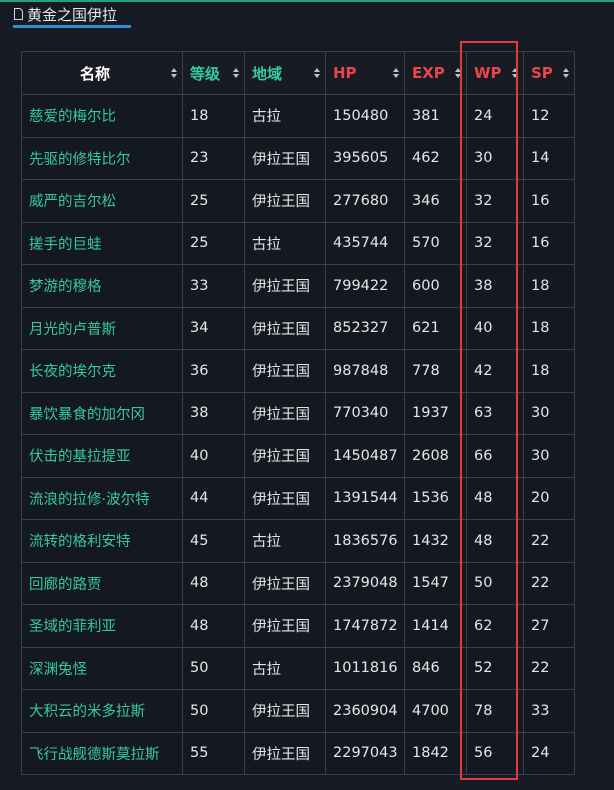  I want to click on cell-hp: 2379048, so click(365, 583).